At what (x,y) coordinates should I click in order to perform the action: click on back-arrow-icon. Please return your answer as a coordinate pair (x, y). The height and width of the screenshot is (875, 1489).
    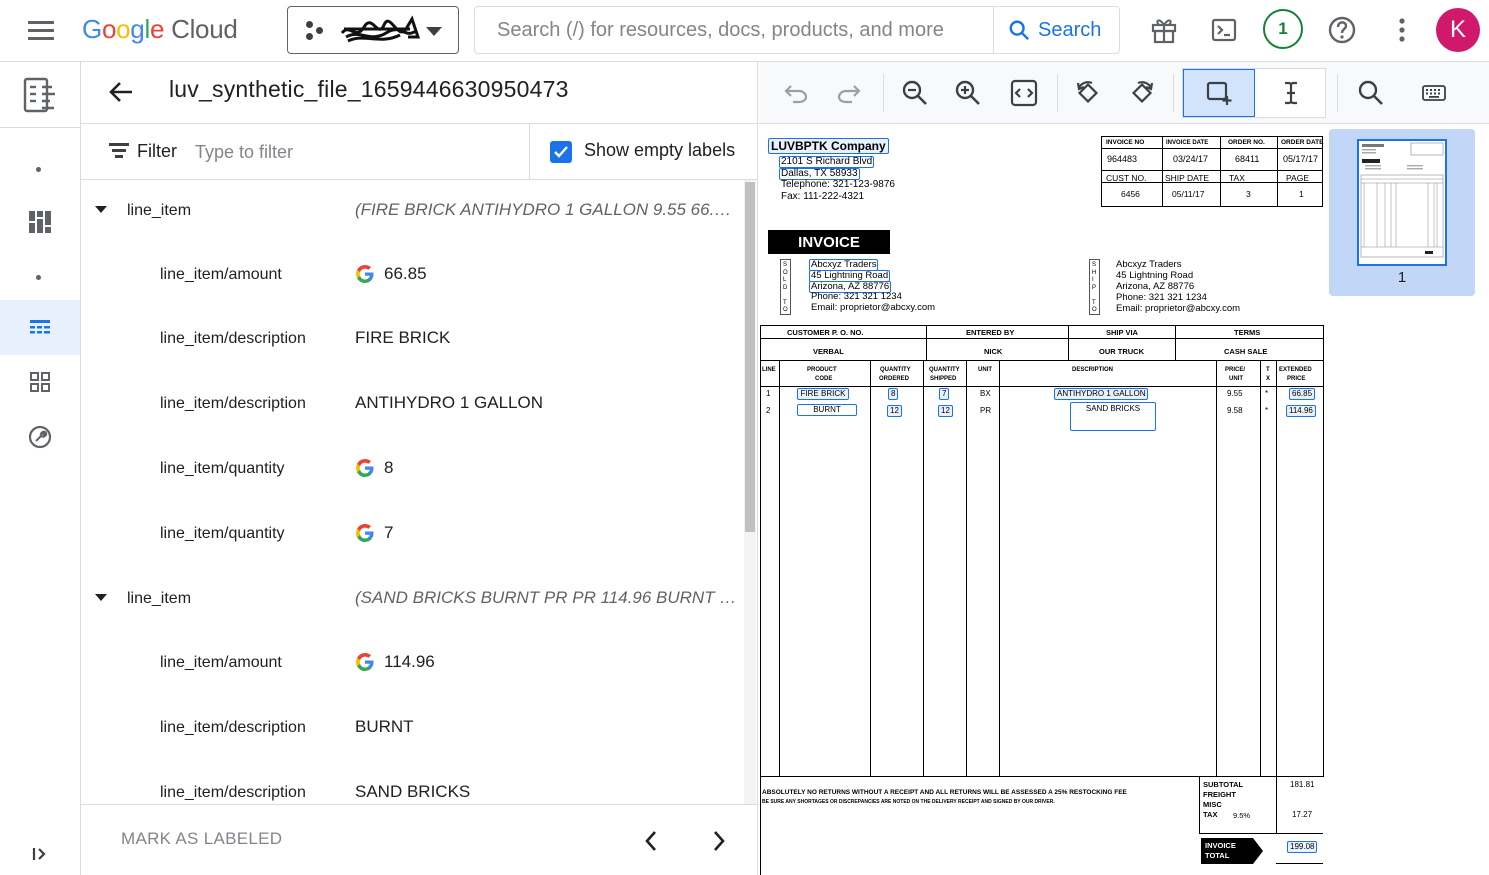
    Looking at the image, I should click on (121, 92).